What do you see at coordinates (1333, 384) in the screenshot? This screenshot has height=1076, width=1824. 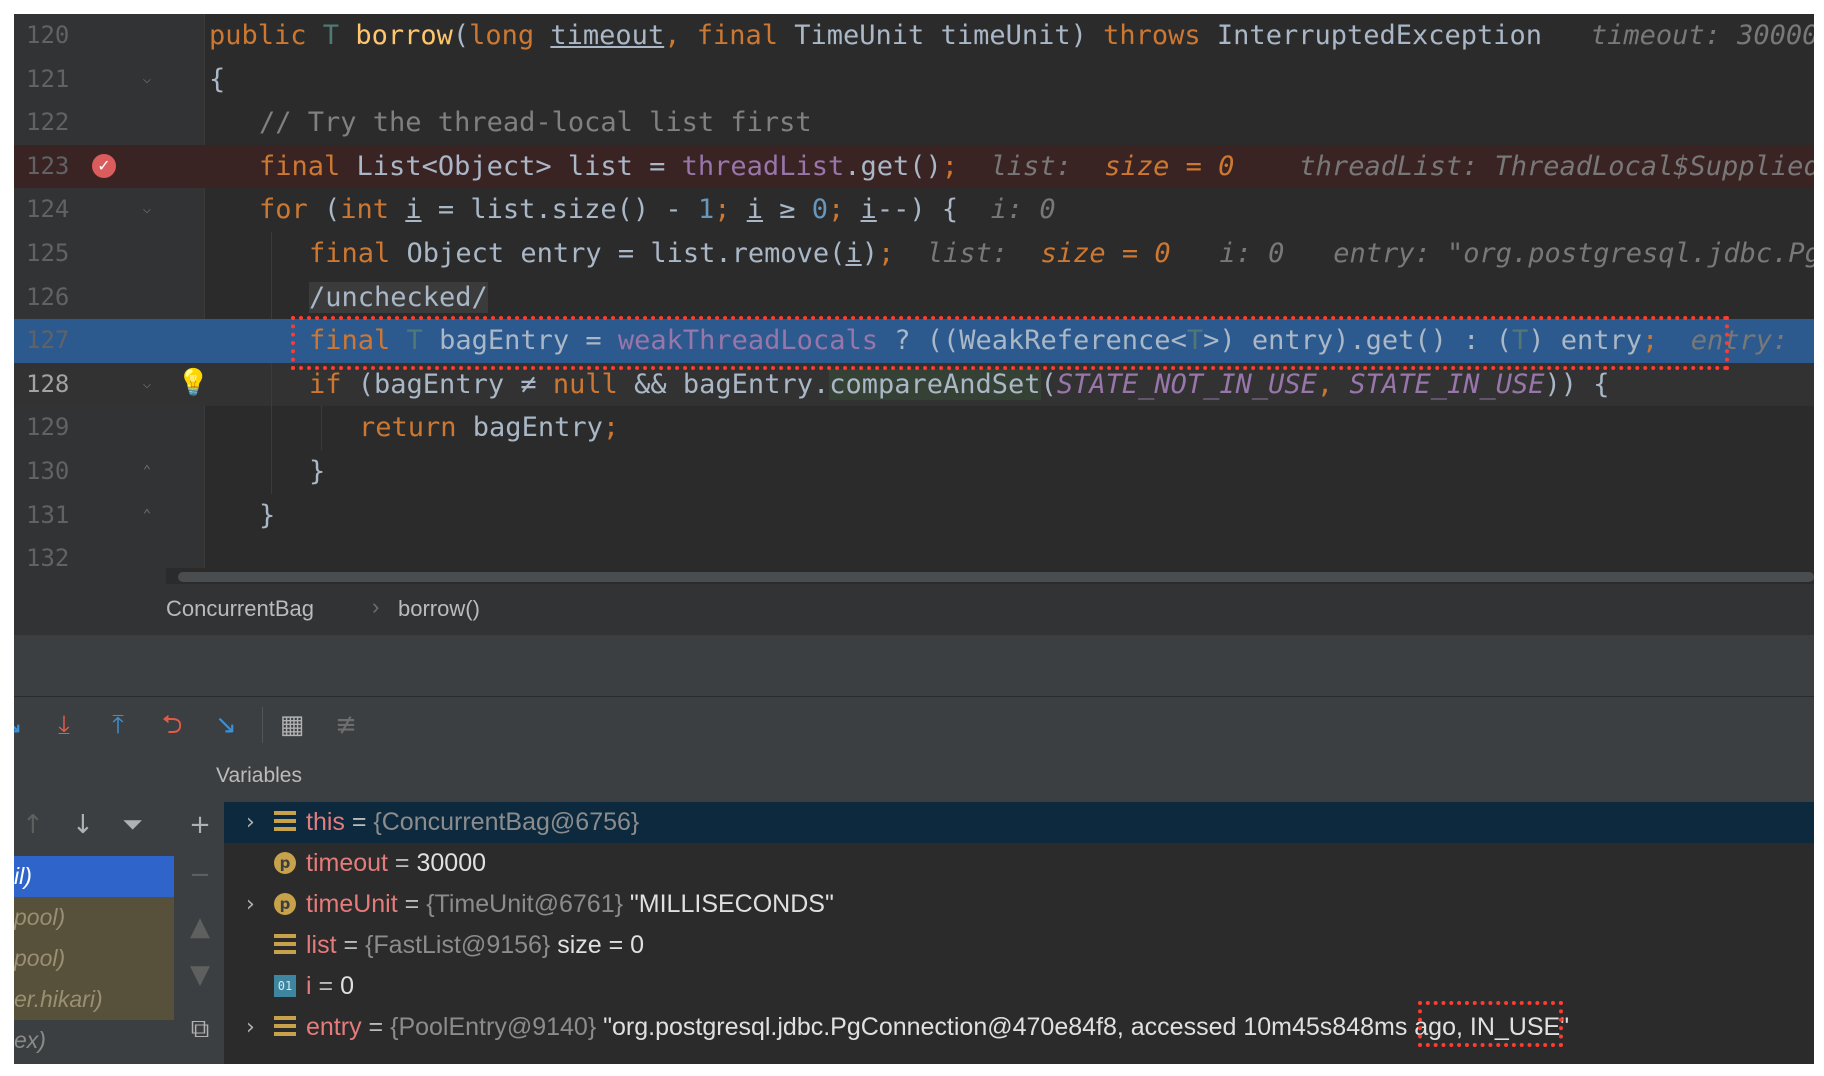 I see `comma: ,` at bounding box center [1333, 384].